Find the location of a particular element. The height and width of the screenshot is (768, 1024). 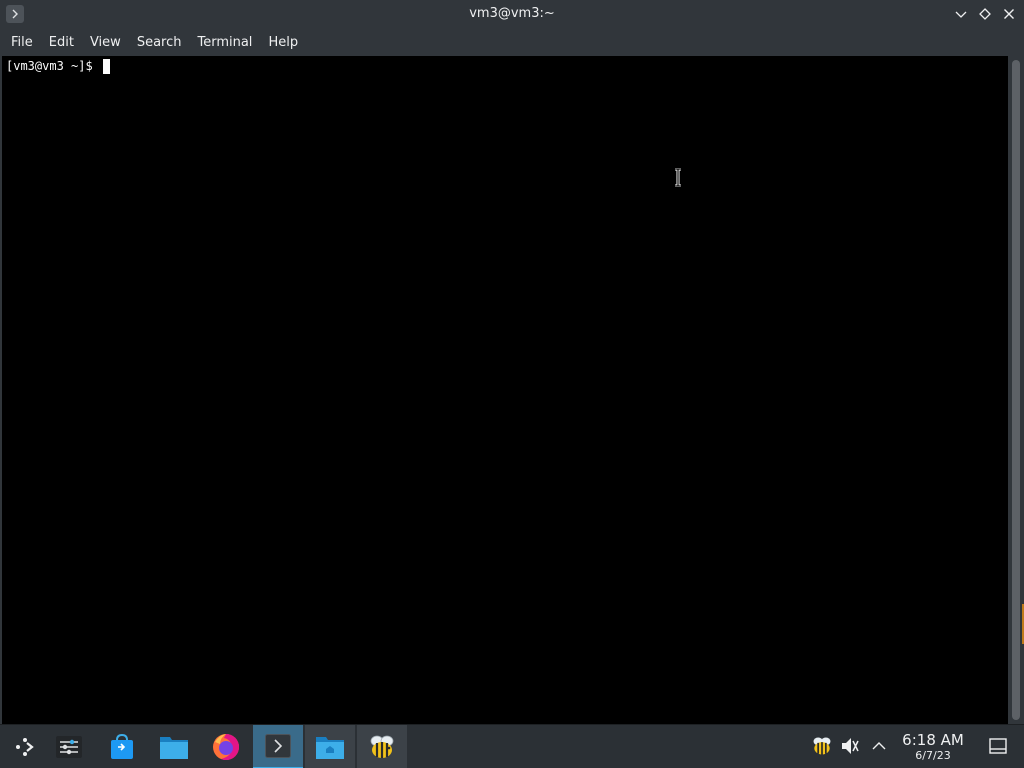

menu-bar: File Edit View Search Terminal Help is located at coordinates (512, 42).